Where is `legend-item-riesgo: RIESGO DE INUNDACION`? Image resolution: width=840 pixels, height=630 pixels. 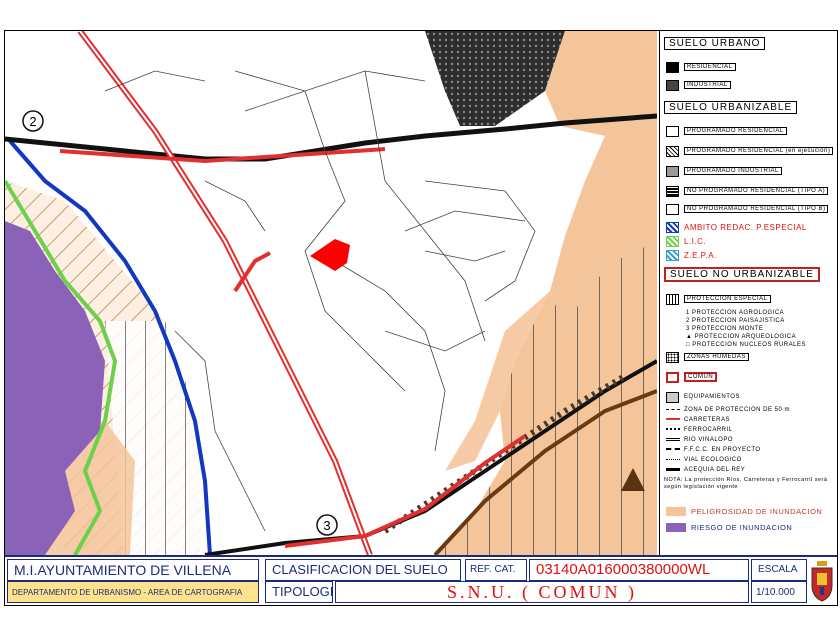 legend-item-riesgo: RIESGO DE INUNDACION is located at coordinates (729, 527).